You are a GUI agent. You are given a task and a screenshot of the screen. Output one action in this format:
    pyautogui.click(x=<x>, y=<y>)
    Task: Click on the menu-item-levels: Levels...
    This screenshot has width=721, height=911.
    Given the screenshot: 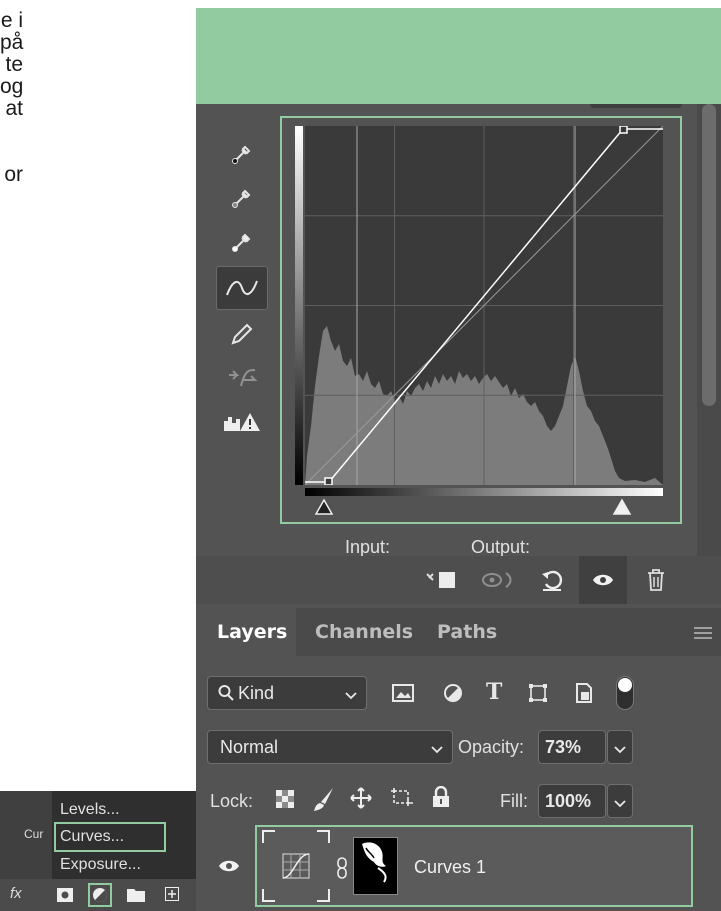 What is the action you would take?
    pyautogui.click(x=90, y=810)
    